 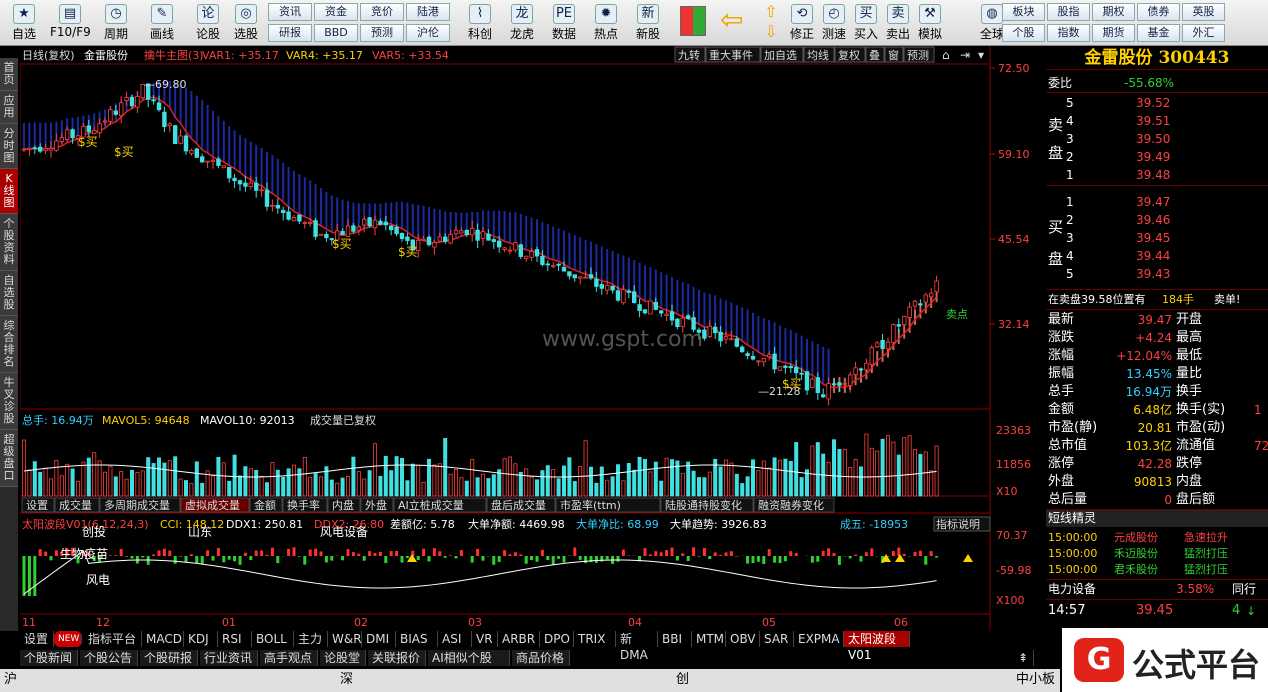 What do you see at coordinates (68, 639) in the screenshot?
I see `indicator-tab: NEW` at bounding box center [68, 639].